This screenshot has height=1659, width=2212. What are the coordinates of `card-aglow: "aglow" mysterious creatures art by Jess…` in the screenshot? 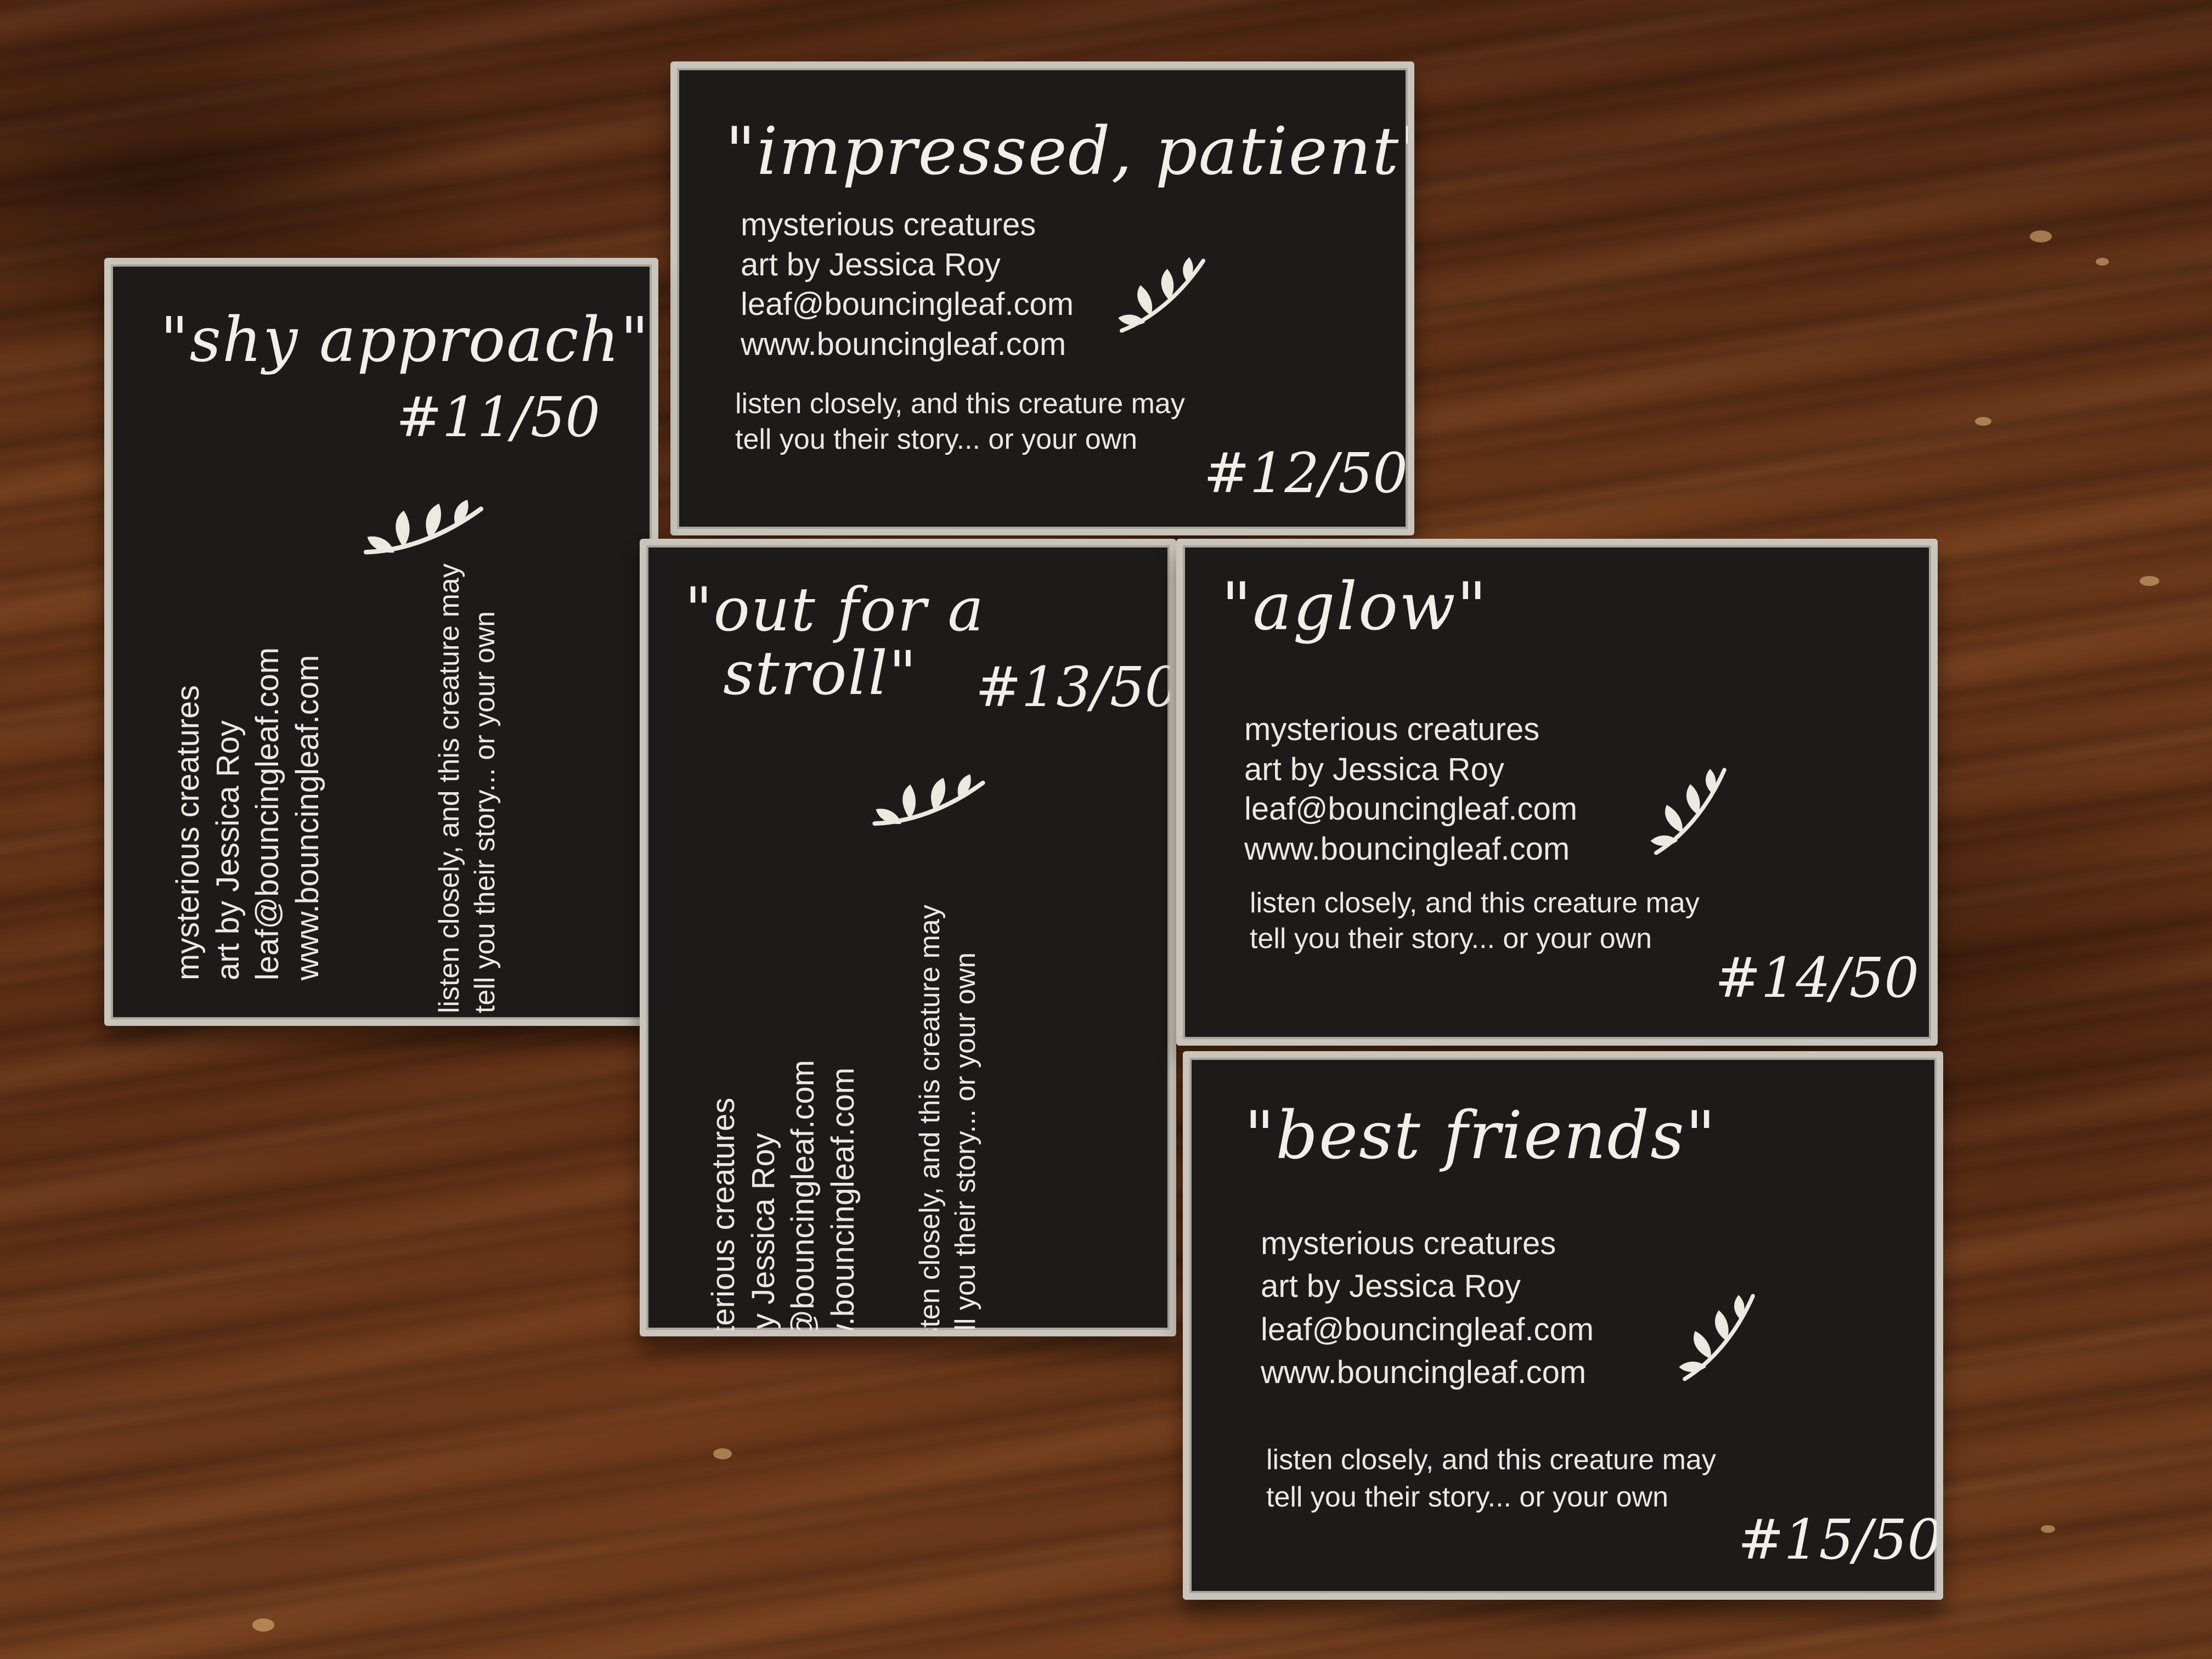 It's located at (1557, 792).